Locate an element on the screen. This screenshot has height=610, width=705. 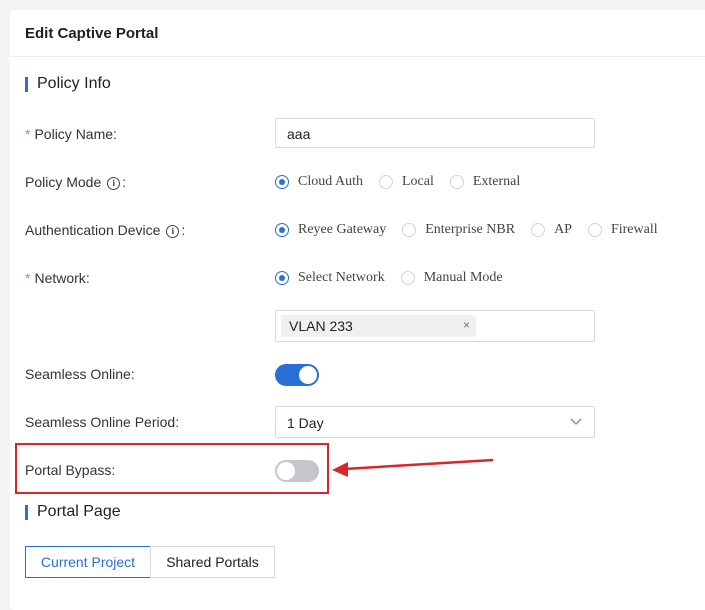
auth-device-label: Authentication Device i: is located at coordinates (105, 230).